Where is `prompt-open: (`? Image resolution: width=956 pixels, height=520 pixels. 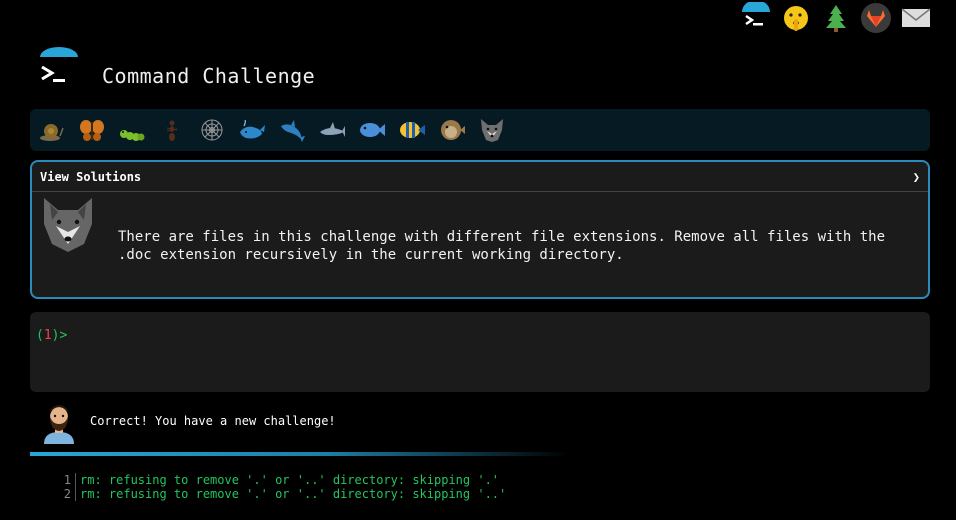
prompt-open: ( is located at coordinates (40, 335).